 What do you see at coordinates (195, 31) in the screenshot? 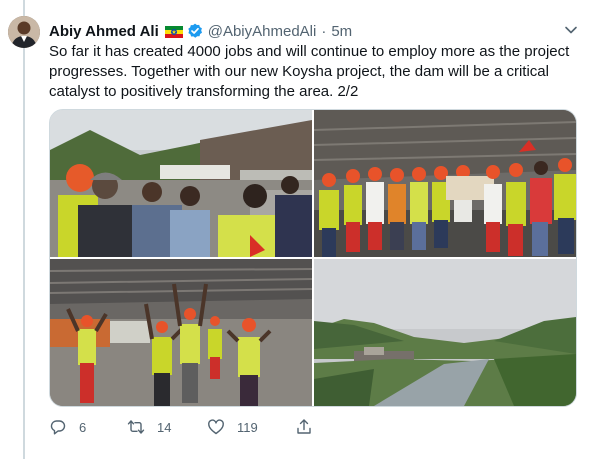
I see `verified-badge-icon` at bounding box center [195, 31].